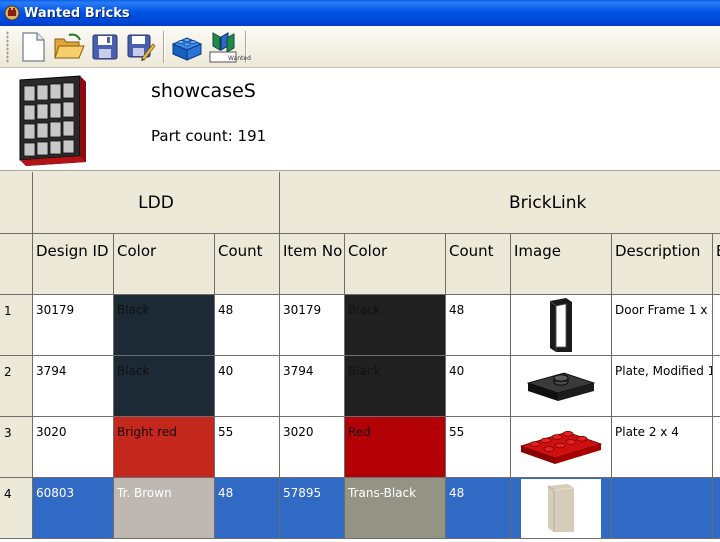 This screenshot has width=720, height=542. Describe the element at coordinates (7, 46) in the screenshot. I see `toolbar-grip` at that location.